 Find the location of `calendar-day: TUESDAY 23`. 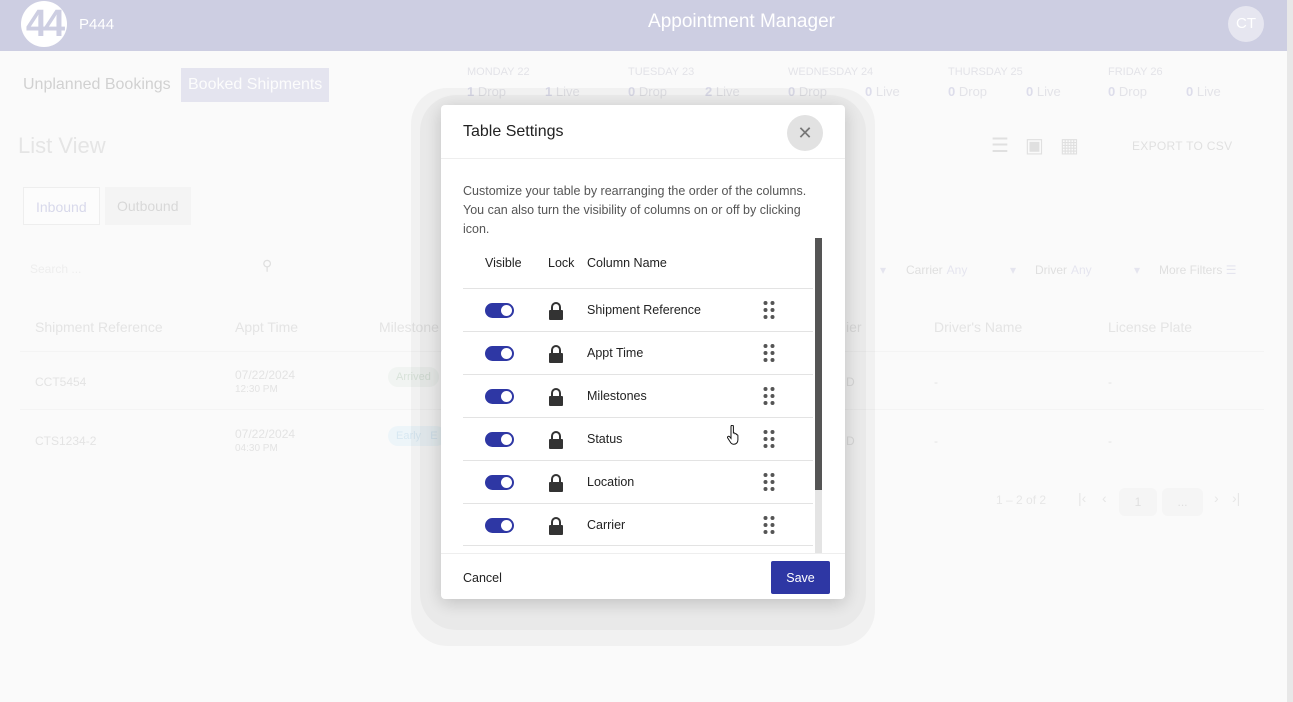

calendar-day: TUESDAY 23 is located at coordinates (661, 72).